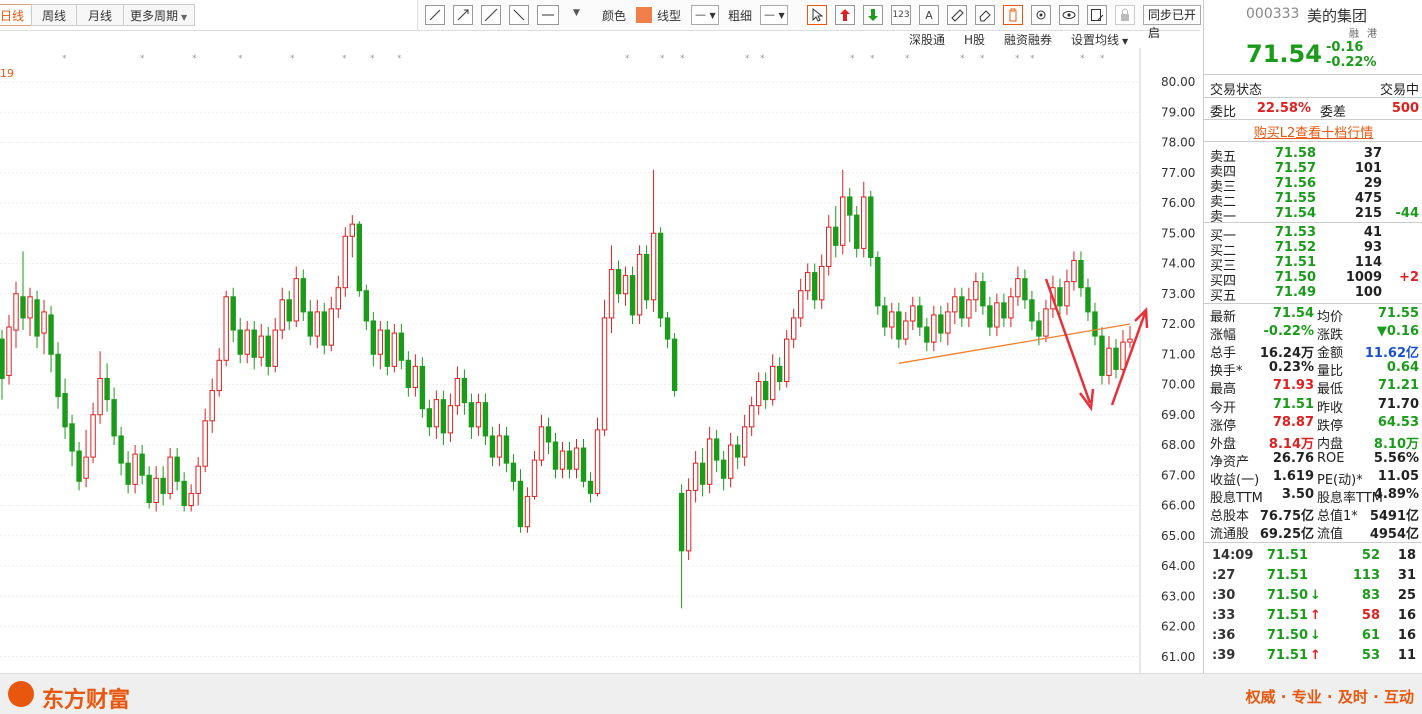 This screenshot has height=714, width=1422. Describe the element at coordinates (985, 15) in the screenshot. I see `eraser-icon` at that location.